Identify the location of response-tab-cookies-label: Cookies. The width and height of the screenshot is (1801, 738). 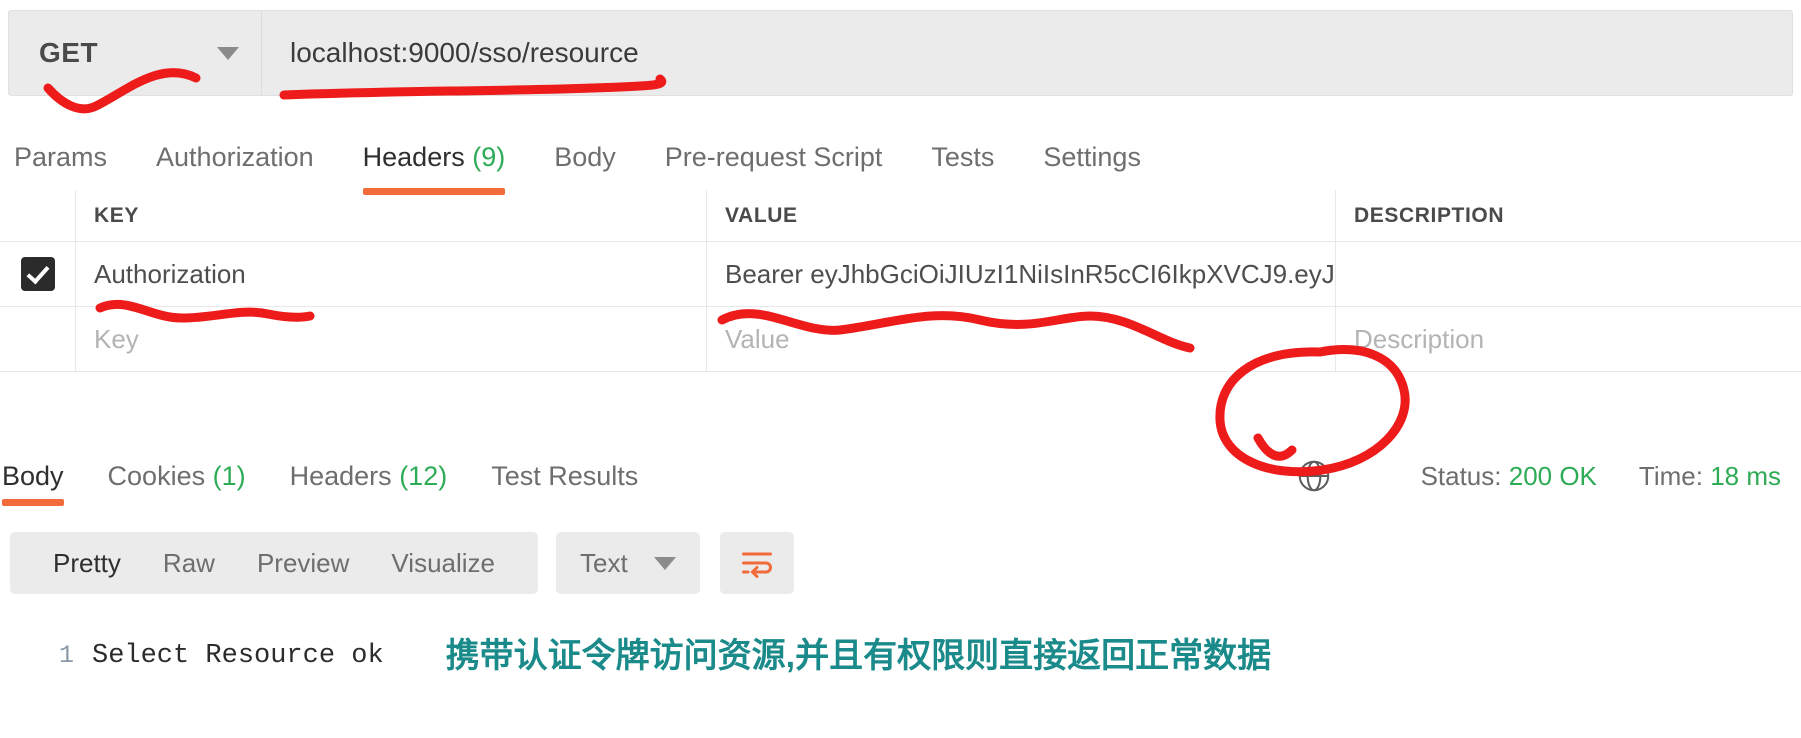
(156, 475).